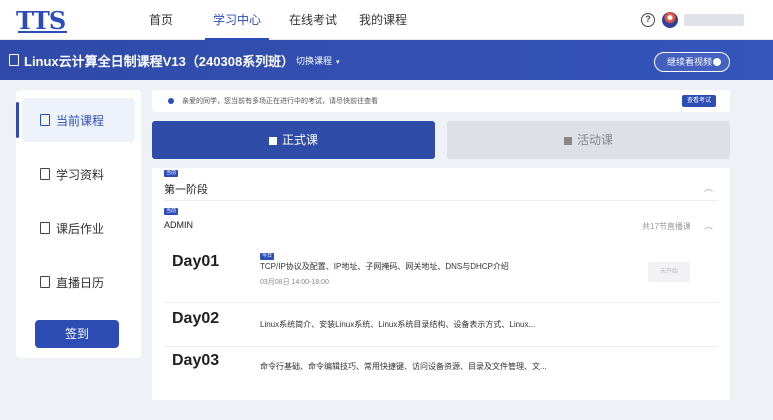 The width and height of the screenshot is (773, 420). I want to click on day-label: Day03, so click(196, 360).